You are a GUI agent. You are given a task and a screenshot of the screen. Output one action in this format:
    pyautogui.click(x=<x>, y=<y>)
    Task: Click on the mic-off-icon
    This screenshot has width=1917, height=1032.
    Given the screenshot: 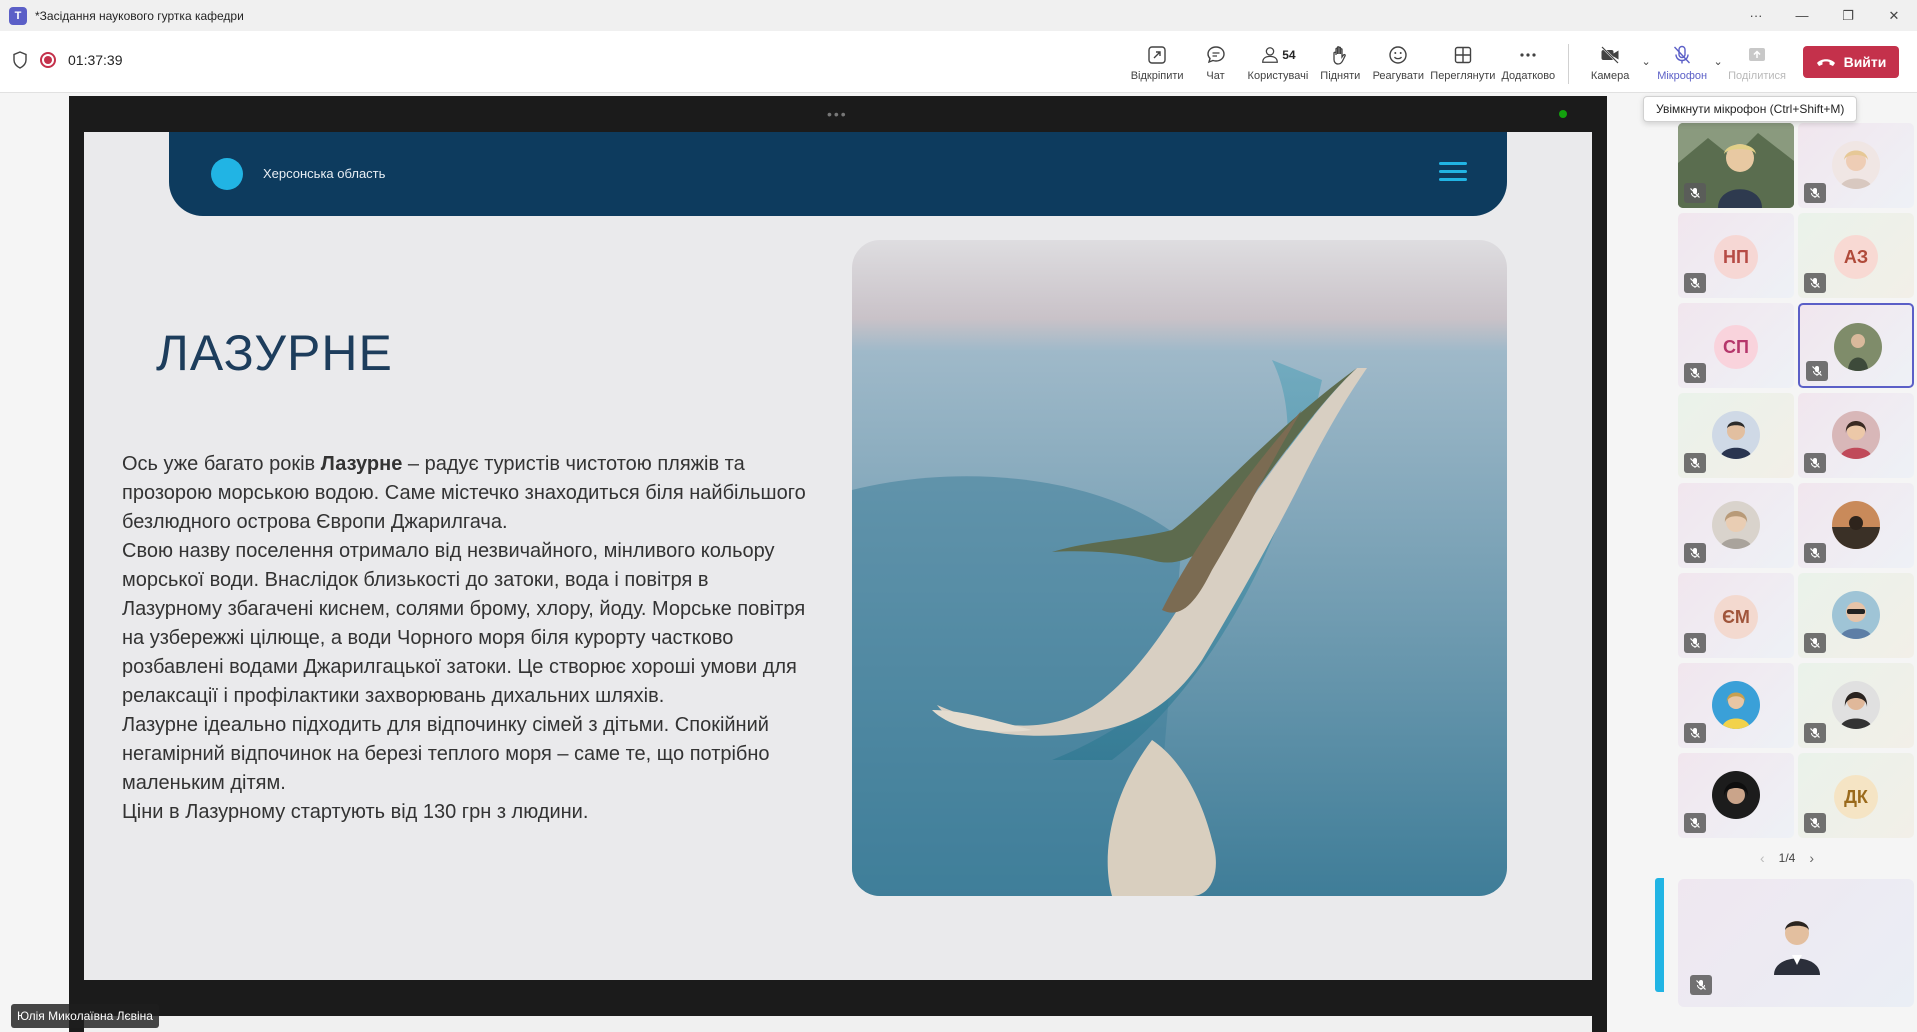 What is the action you would take?
    pyautogui.click(x=1682, y=54)
    